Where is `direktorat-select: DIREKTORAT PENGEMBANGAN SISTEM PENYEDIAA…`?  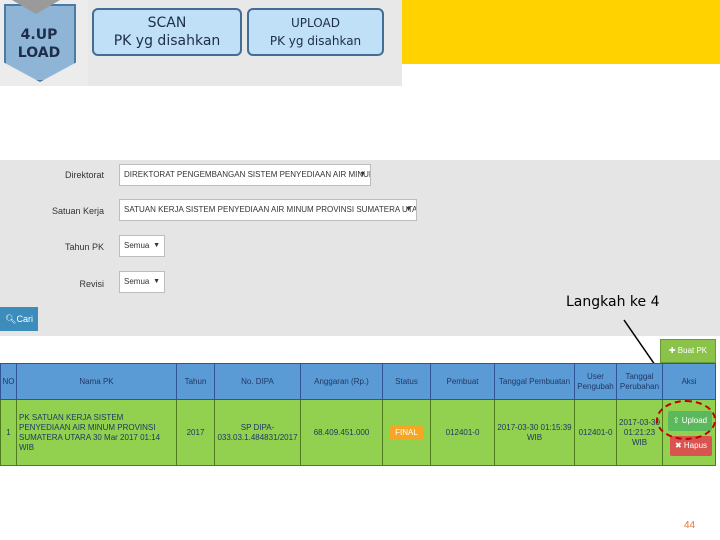 direktorat-select: DIREKTORAT PENGEMBANGAN SISTEM PENYEDIAA… is located at coordinates (245, 175).